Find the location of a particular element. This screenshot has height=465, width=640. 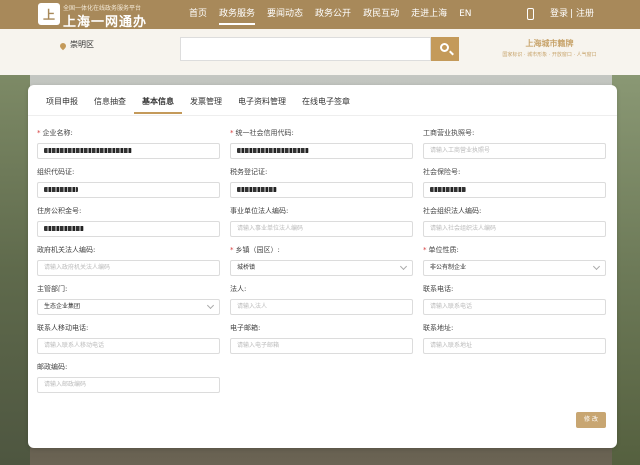

township-label: * 乡镇（园区）: is located at coordinates (321, 250).